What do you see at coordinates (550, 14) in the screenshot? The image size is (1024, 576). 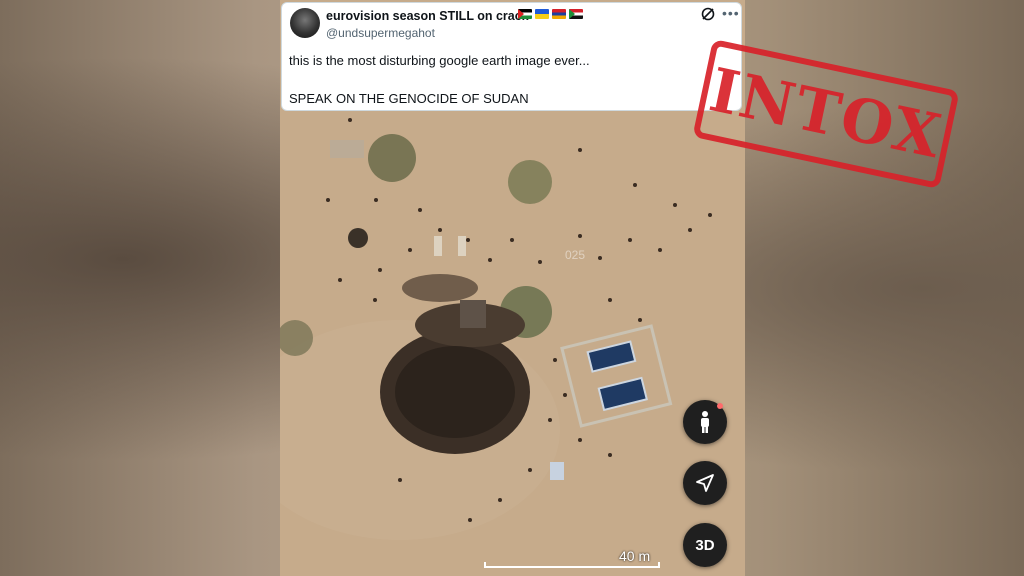 I see `flag-emojis` at bounding box center [550, 14].